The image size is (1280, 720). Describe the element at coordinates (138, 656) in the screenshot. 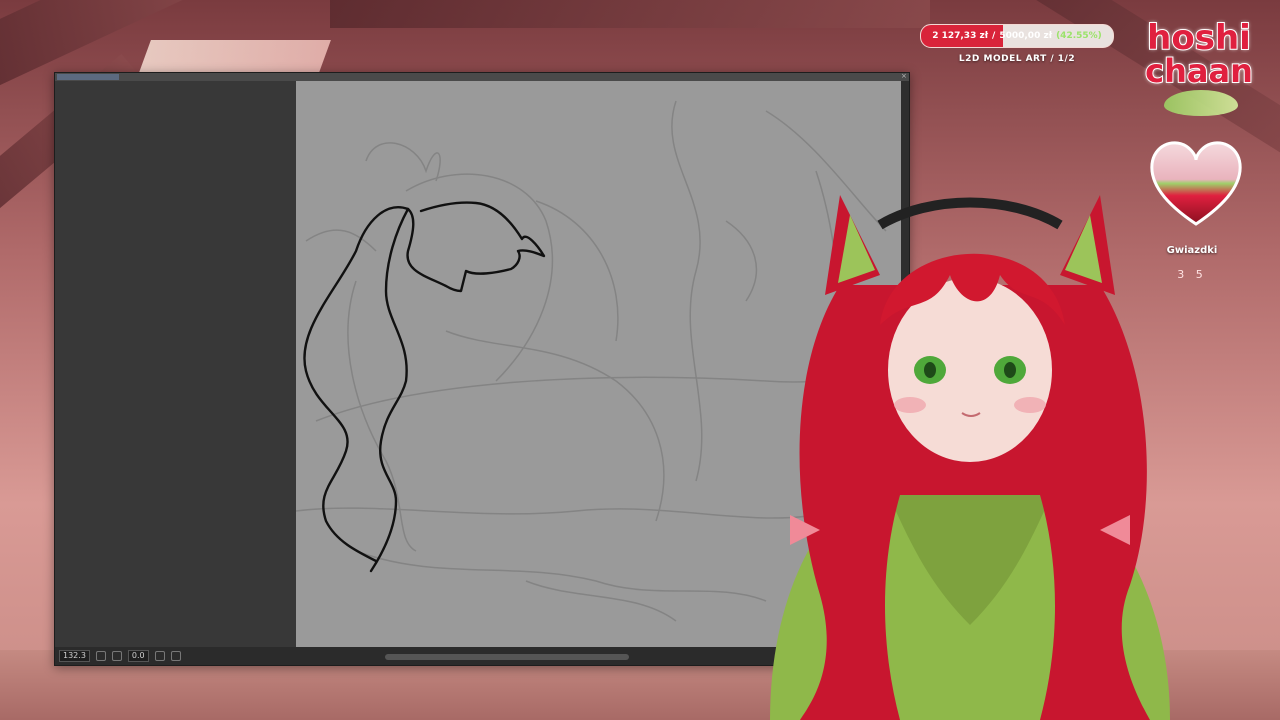

I see `angle-field: 0.0` at that location.